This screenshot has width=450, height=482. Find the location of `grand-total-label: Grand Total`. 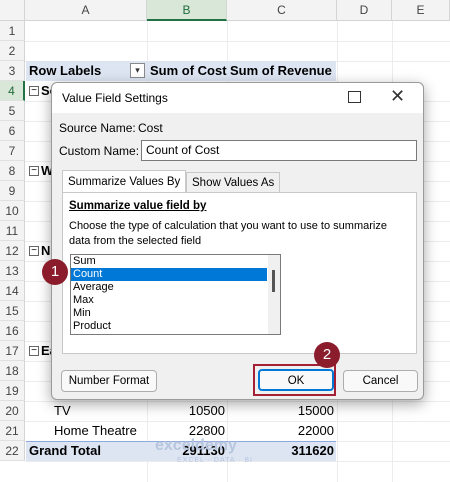

grand-total-label: Grand Total is located at coordinates (84, 451).